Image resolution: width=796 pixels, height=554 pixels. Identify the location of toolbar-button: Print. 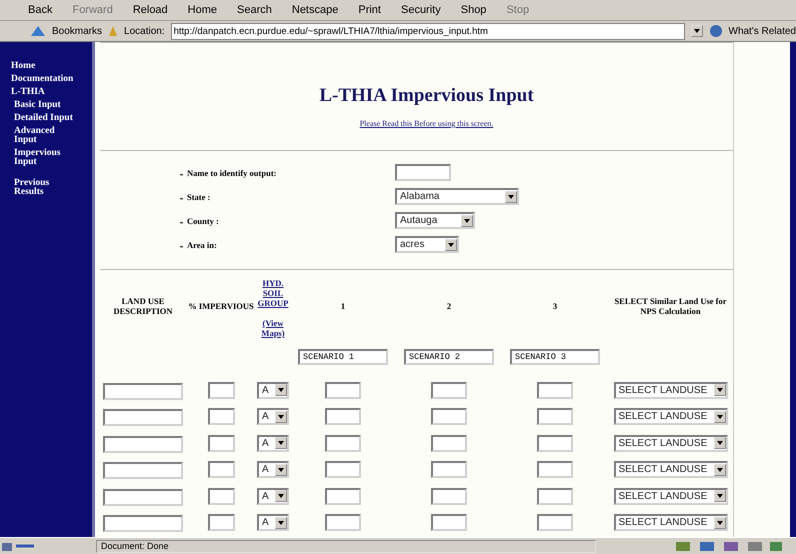
(369, 10).